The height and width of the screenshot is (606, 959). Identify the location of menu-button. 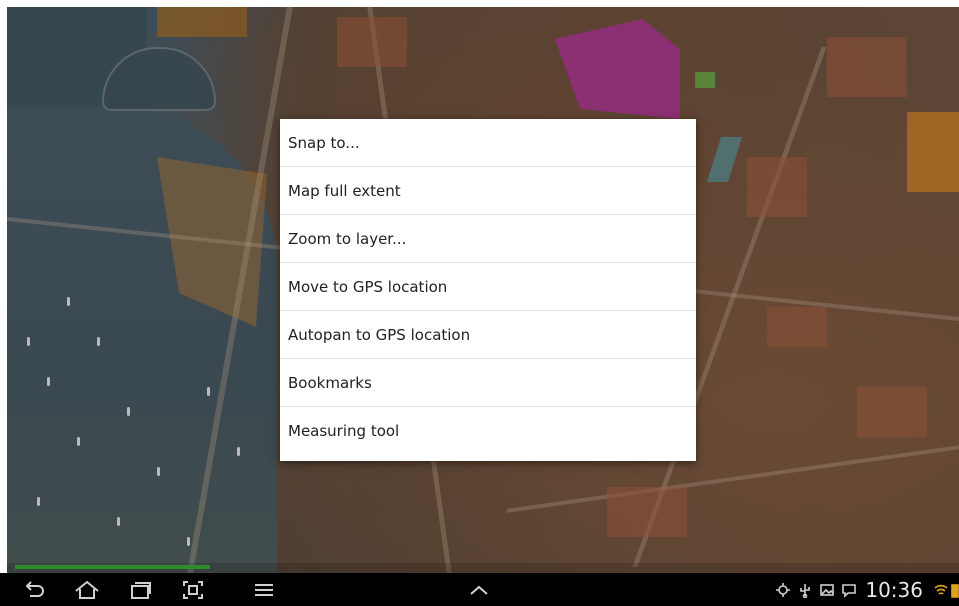
(264, 589).